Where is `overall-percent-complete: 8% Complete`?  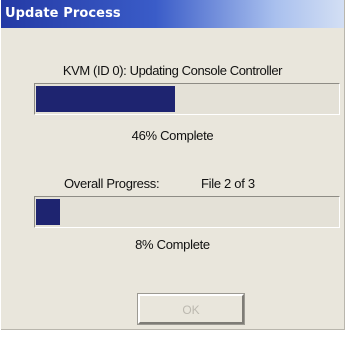
overall-percent-complete: 8% Complete is located at coordinates (172, 244).